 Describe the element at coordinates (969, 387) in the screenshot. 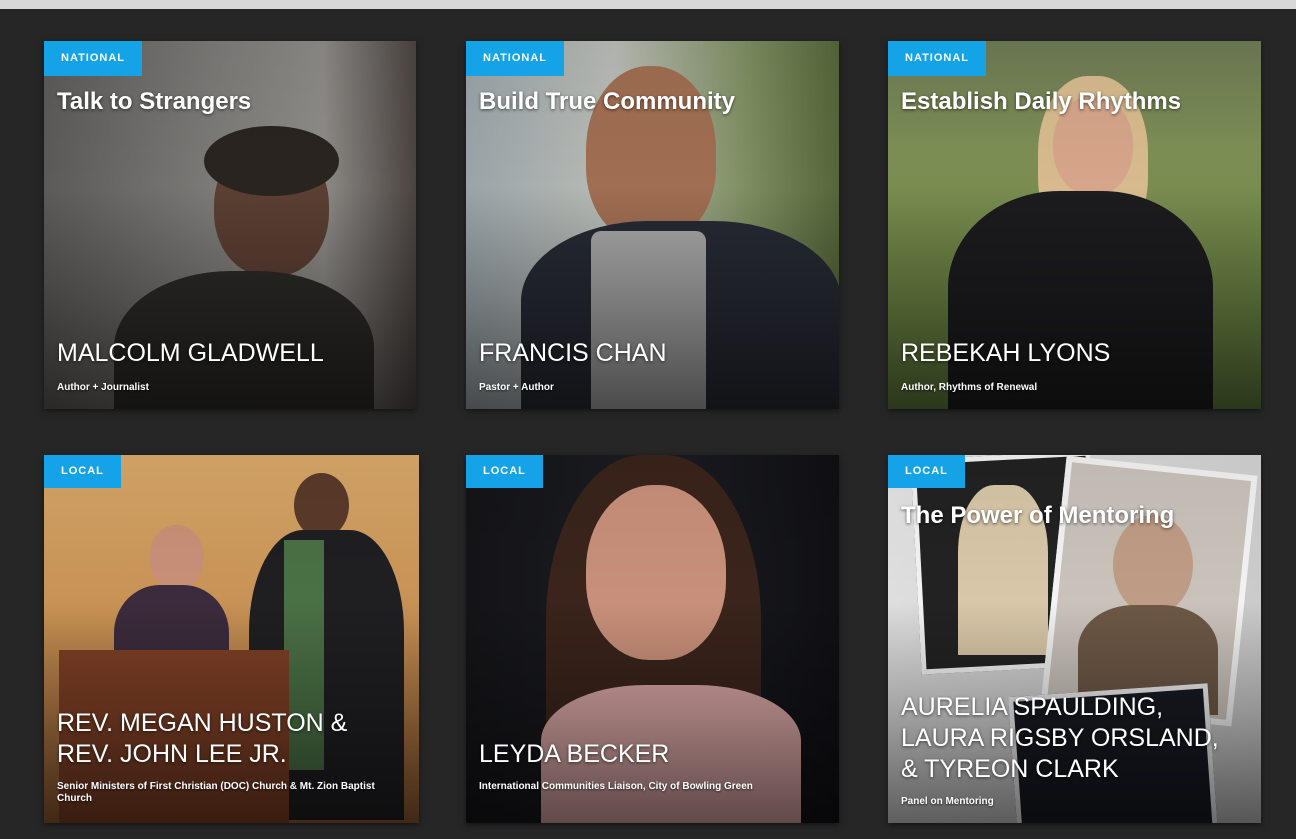

I see `speaker-role: Author, Rhythms of Renewal` at that location.